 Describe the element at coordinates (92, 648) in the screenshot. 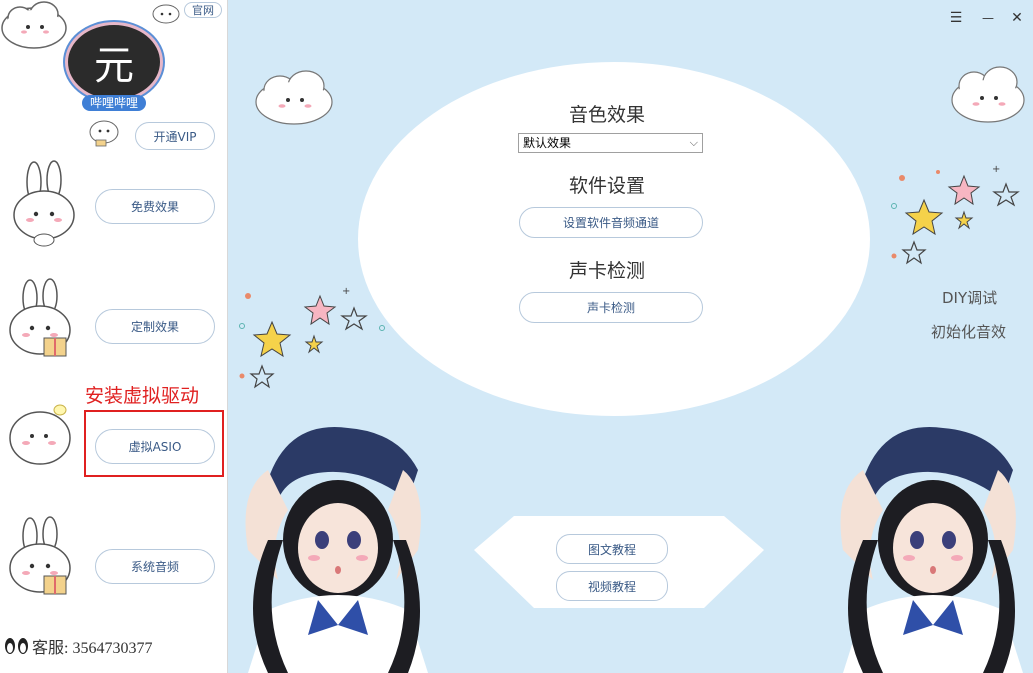

I see `customer-service-text: 客服: 3564730377` at that location.